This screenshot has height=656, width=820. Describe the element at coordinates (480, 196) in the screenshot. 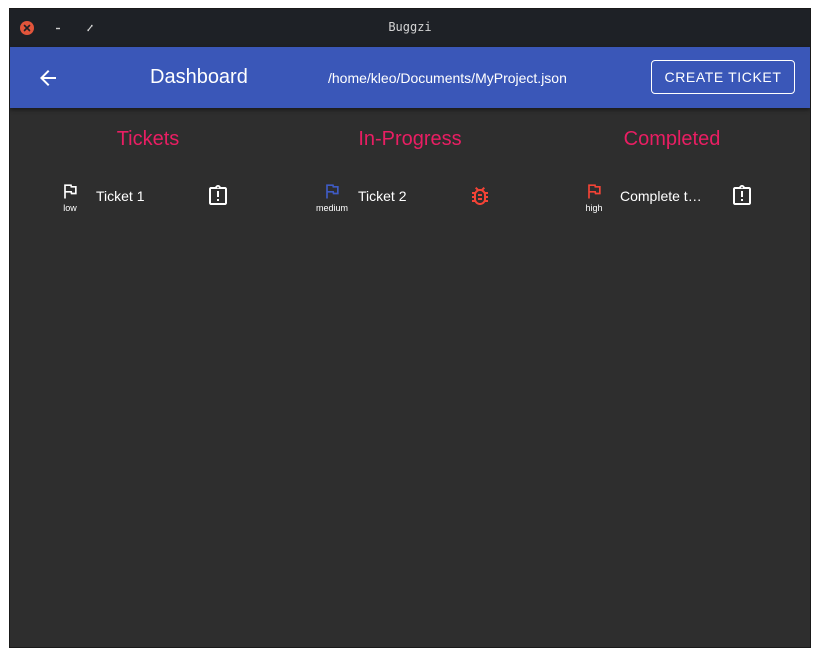

I see `bug-icon` at that location.